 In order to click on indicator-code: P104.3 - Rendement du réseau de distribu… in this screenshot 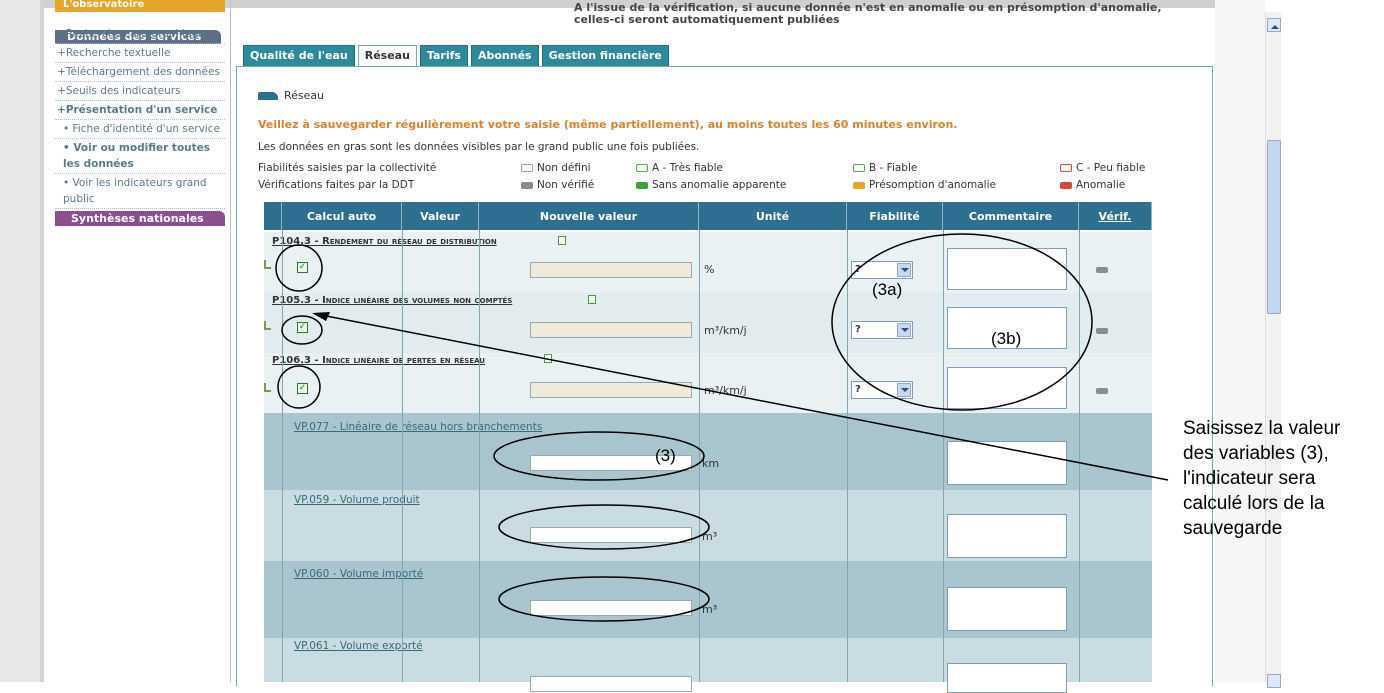, I will do `click(384, 241)`.